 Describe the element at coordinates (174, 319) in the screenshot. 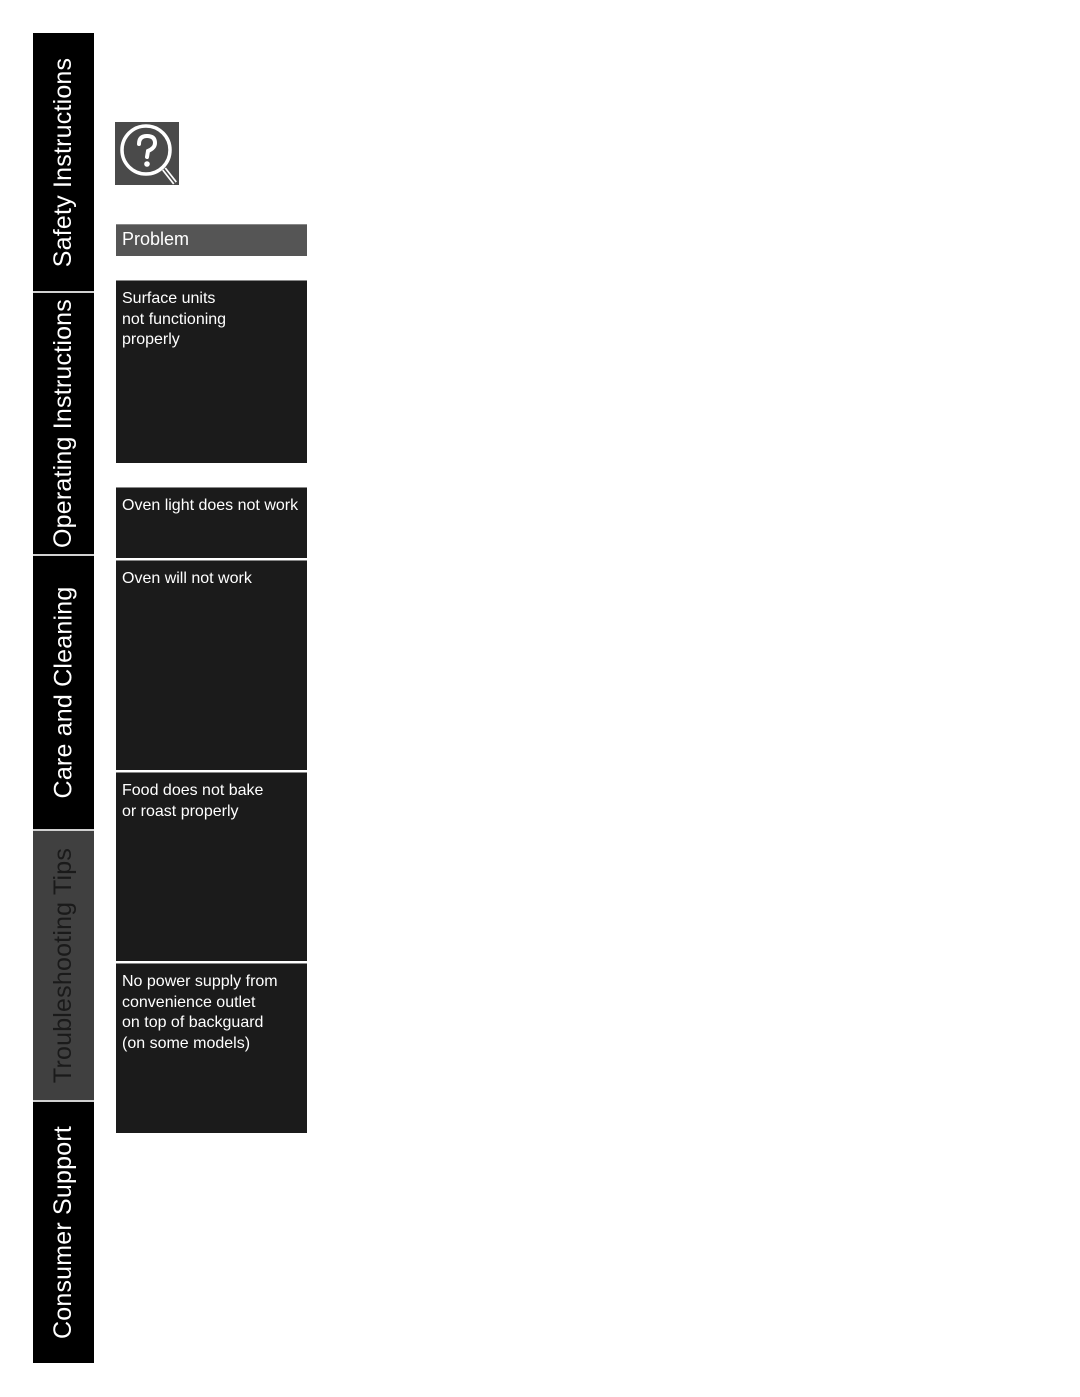

I see `problem-text: Surface units not functioning properly` at that location.